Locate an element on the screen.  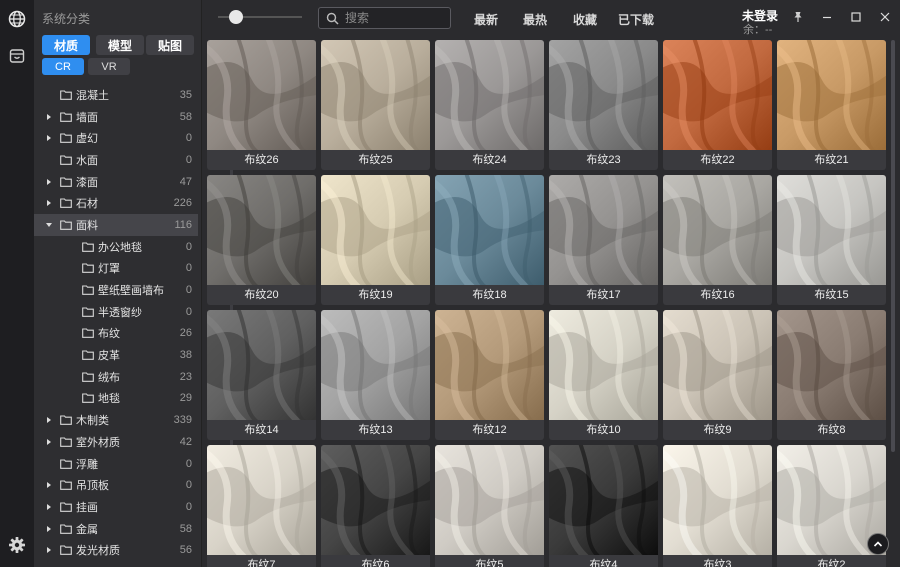
tree-item: 水面 0 is located at coordinates (116, 160).